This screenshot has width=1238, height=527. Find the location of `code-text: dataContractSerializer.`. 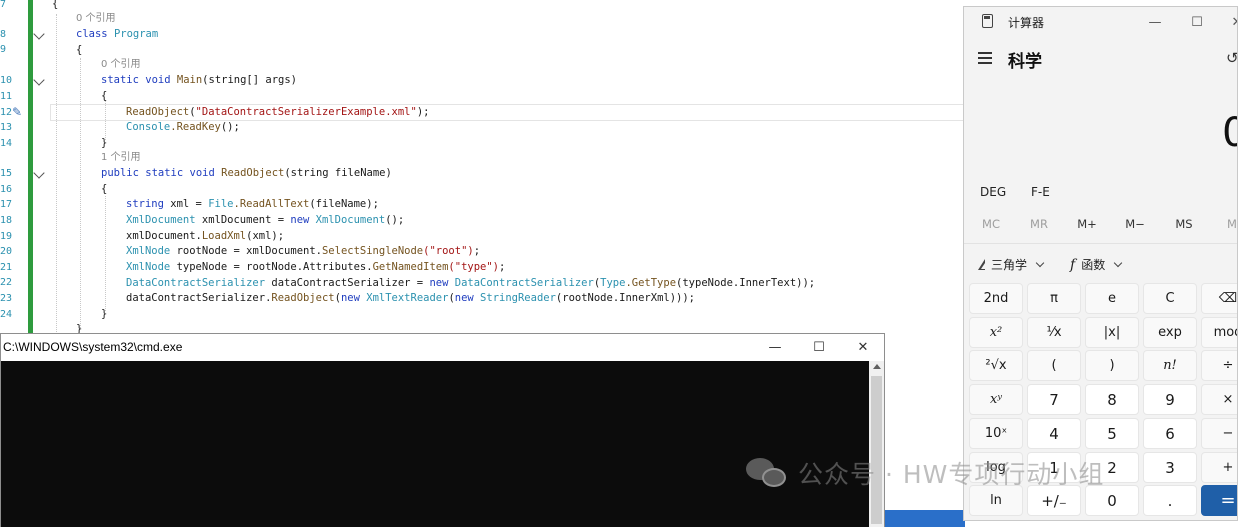

code-text: dataContractSerializer. is located at coordinates (199, 298).